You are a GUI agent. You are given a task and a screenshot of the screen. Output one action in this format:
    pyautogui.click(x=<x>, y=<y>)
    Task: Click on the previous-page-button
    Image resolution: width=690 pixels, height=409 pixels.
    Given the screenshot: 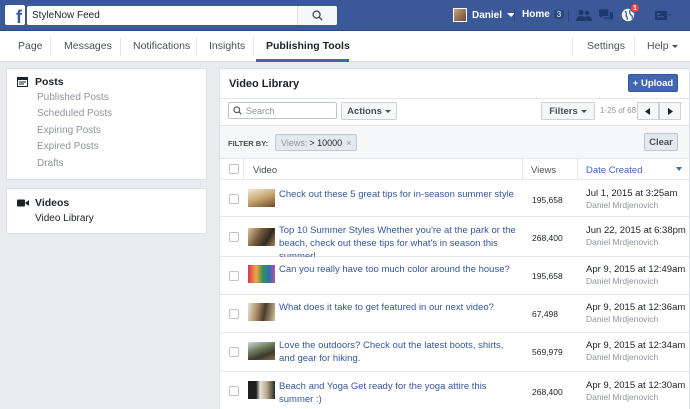 What is the action you would take?
    pyautogui.click(x=648, y=111)
    